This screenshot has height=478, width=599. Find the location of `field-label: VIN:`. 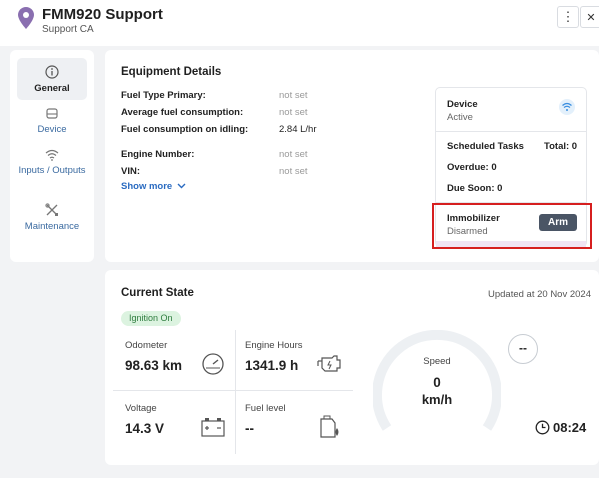

field-label: VIN: is located at coordinates (130, 171).